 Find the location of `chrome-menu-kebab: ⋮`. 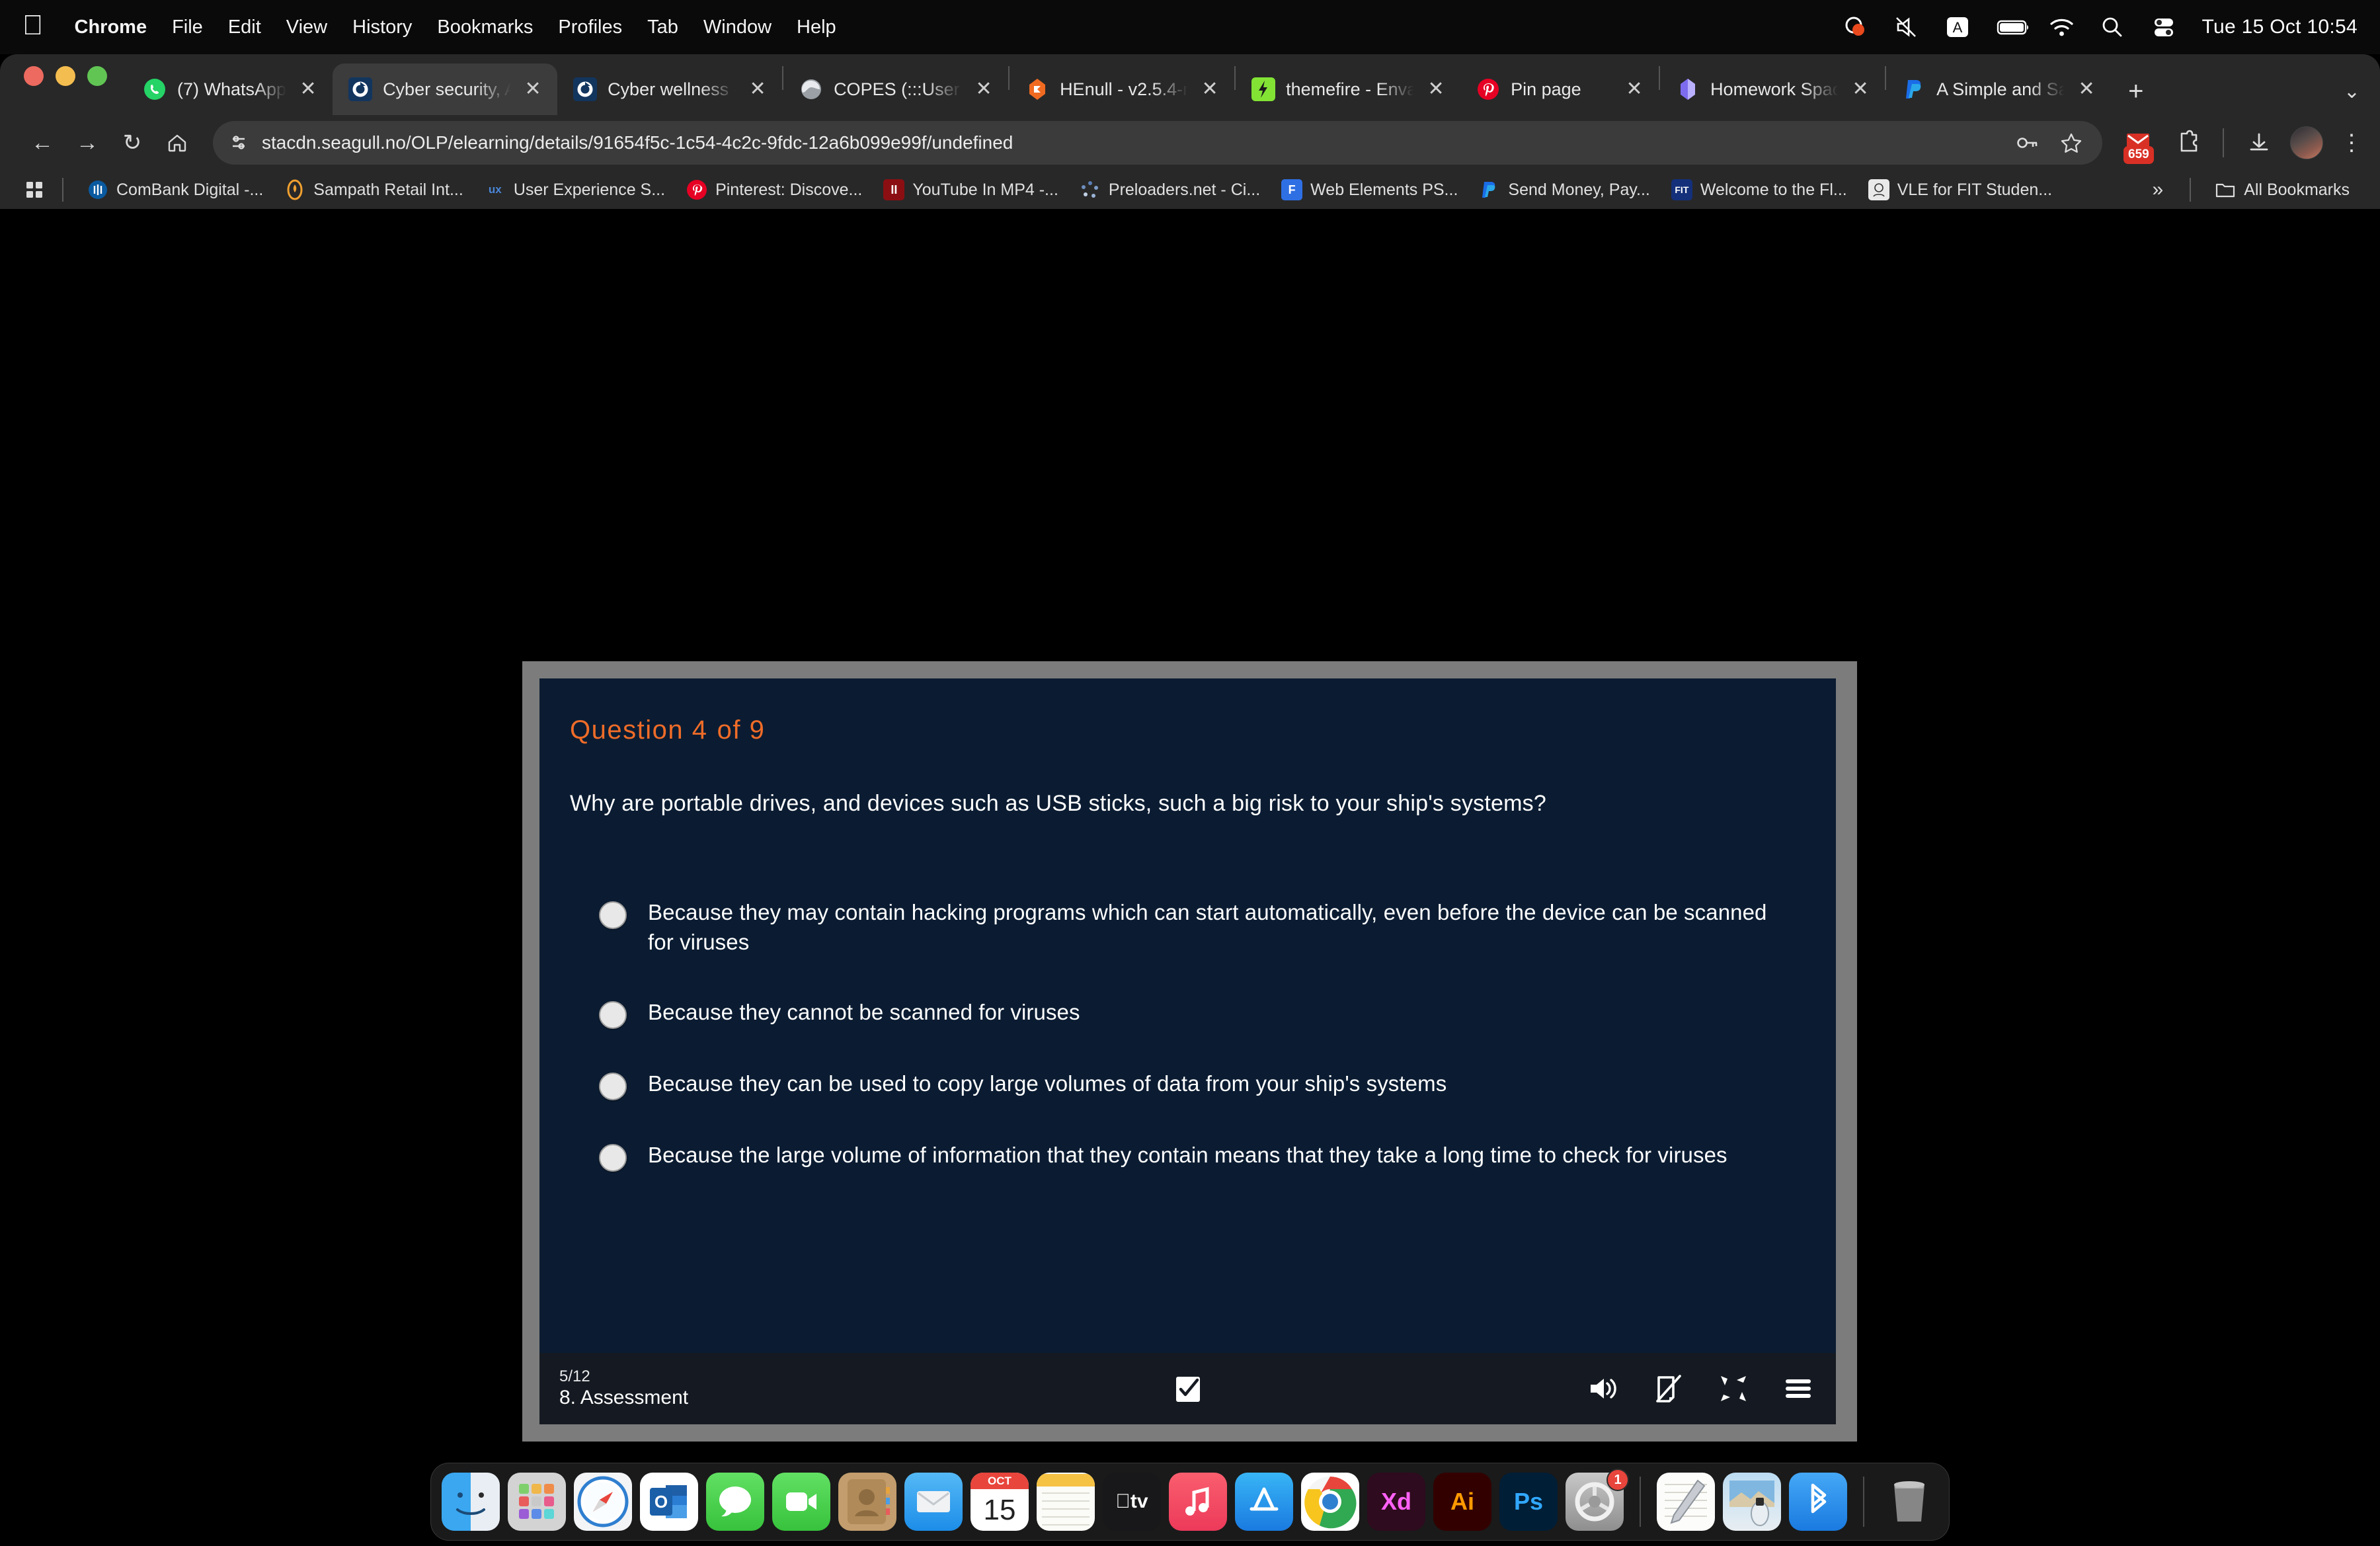

chrome-menu-kebab: ⋮ is located at coordinates (2351, 142).